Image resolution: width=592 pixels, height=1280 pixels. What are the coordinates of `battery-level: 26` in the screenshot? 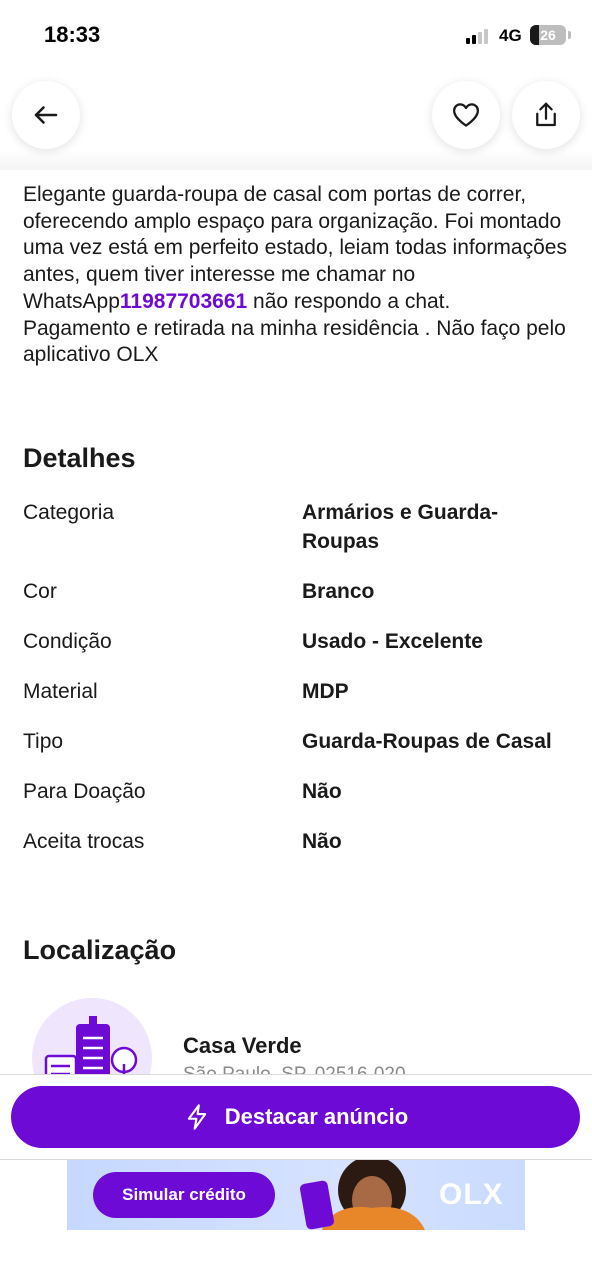 It's located at (548, 35).